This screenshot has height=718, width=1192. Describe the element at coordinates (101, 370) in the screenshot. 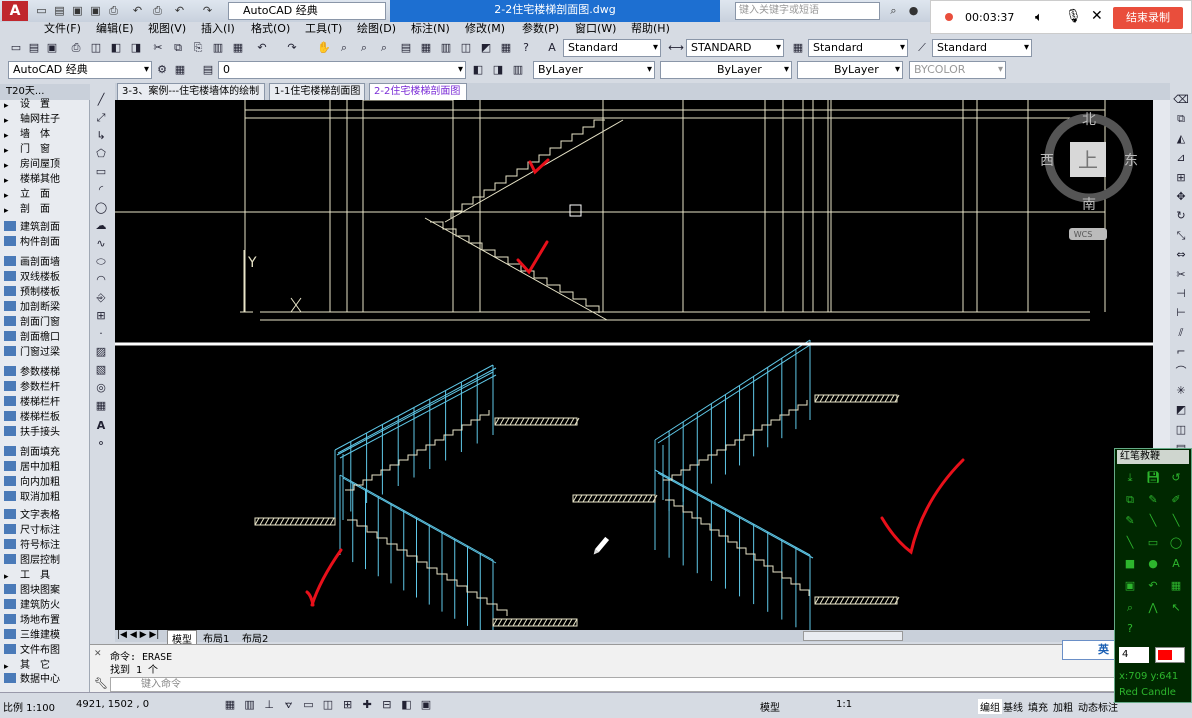

I see `gradient-icon: ▧` at that location.